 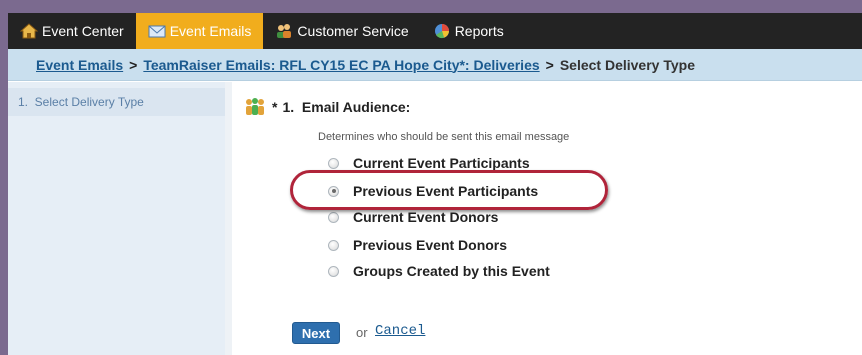 I want to click on option-current-event-participants: Current Event Participants, so click(x=429, y=163).